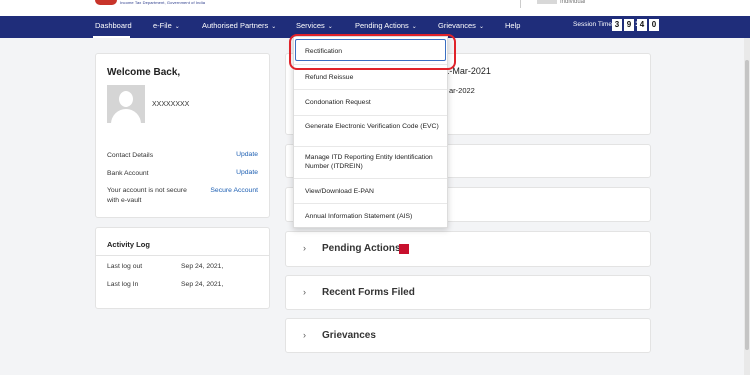 This screenshot has width=750, height=375. I want to click on bank-update-link: Update, so click(247, 172).